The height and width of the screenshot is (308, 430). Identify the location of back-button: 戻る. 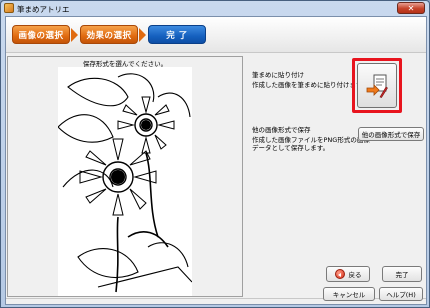
(348, 274).